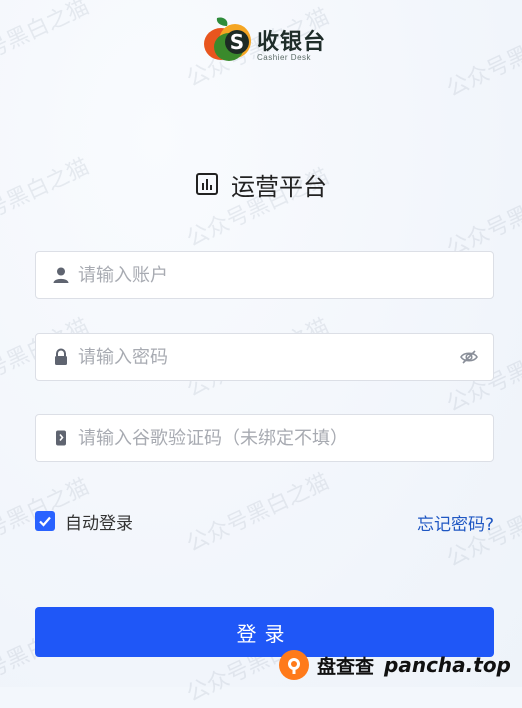 This screenshot has height=708, width=522. I want to click on logo-letter: S, so click(237, 42).